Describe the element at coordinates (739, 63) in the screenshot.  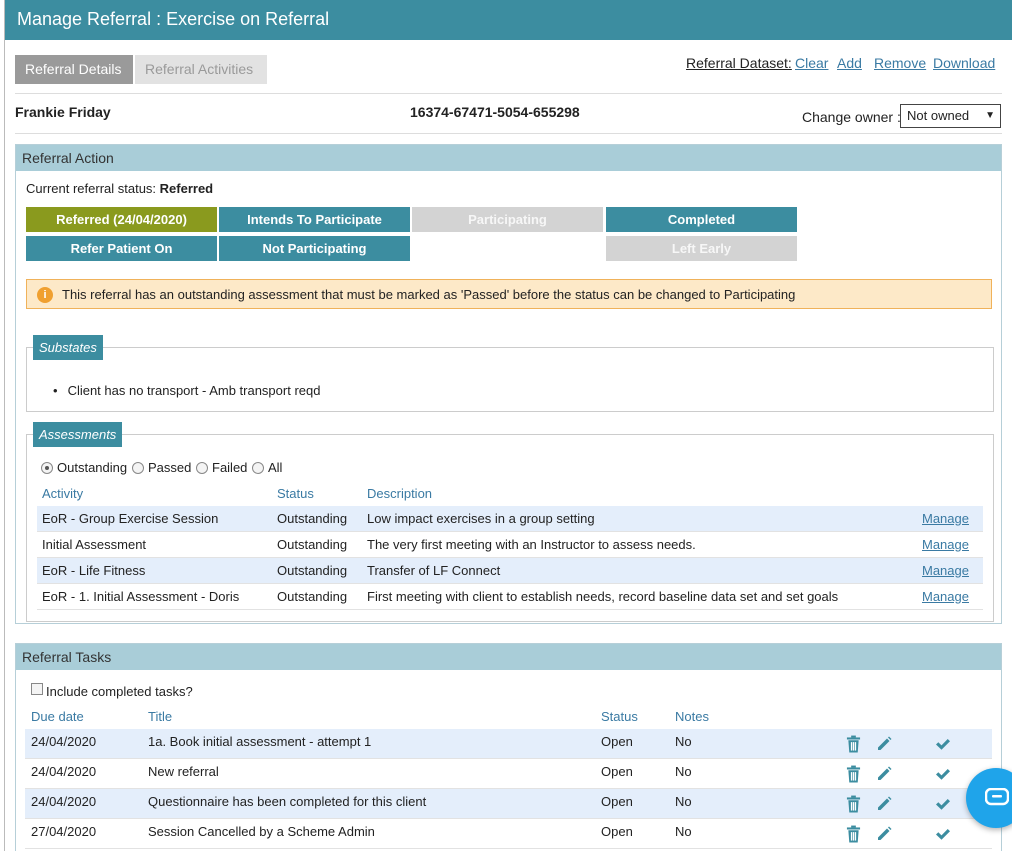
I see `referral-dataset-label: Referral Dataset:` at that location.